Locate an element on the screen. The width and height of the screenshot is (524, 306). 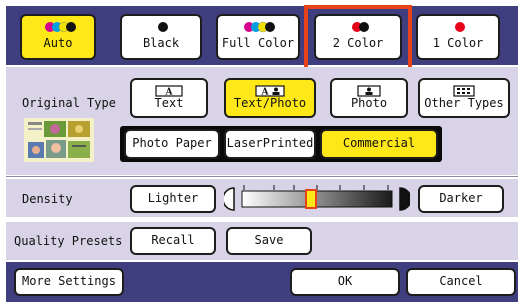
subtype-commercial-button: Commercial is located at coordinates (379, 144).